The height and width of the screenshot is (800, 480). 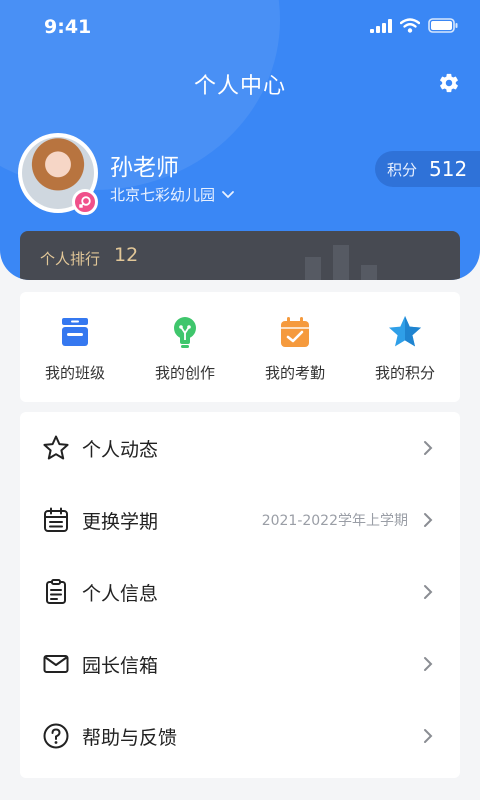 What do you see at coordinates (56, 736) in the screenshot?
I see `help-icon` at bounding box center [56, 736].